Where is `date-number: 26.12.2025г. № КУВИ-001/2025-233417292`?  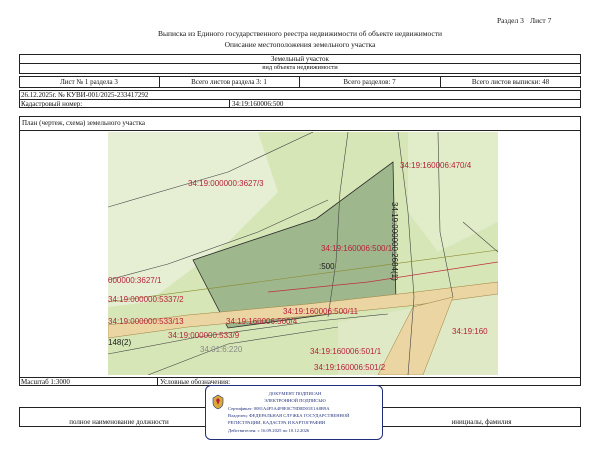 date-number: 26.12.2025г. № КУВИ-001/2025-233417292 is located at coordinates (85, 95).